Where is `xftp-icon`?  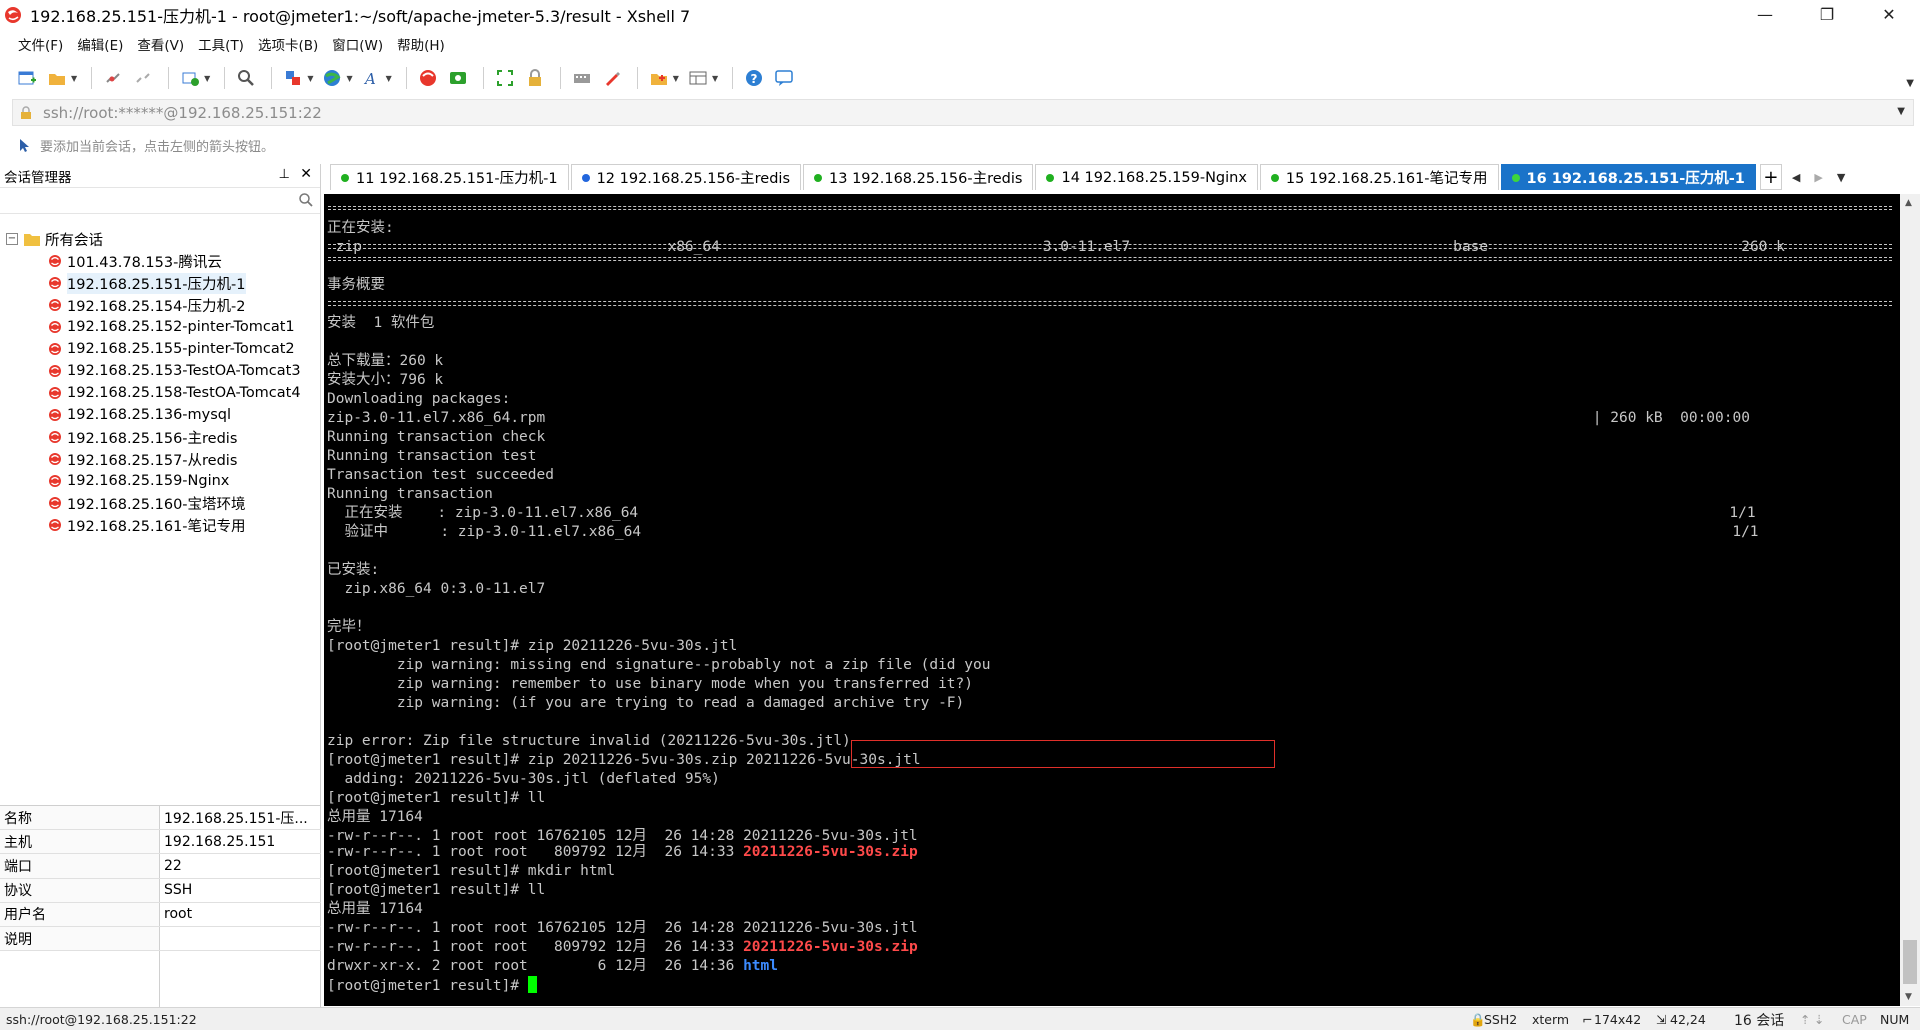 xftp-icon is located at coordinates (458, 78).